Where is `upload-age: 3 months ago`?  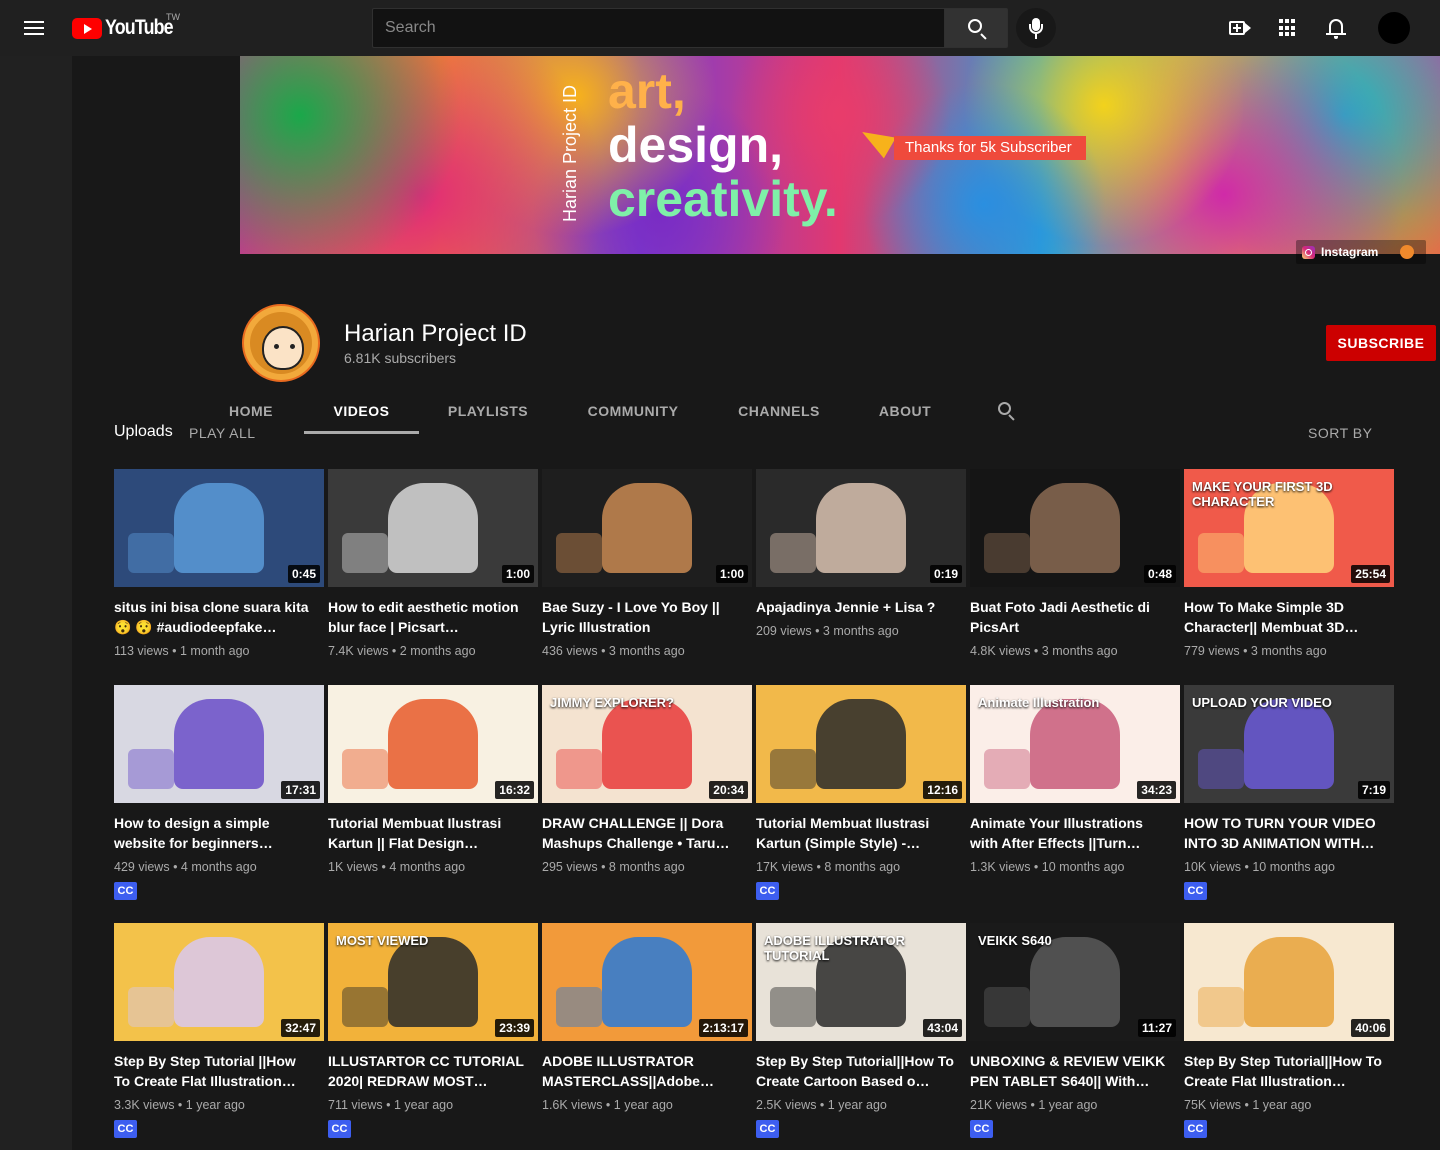
upload-age: 3 months ago is located at coordinates (860, 631).